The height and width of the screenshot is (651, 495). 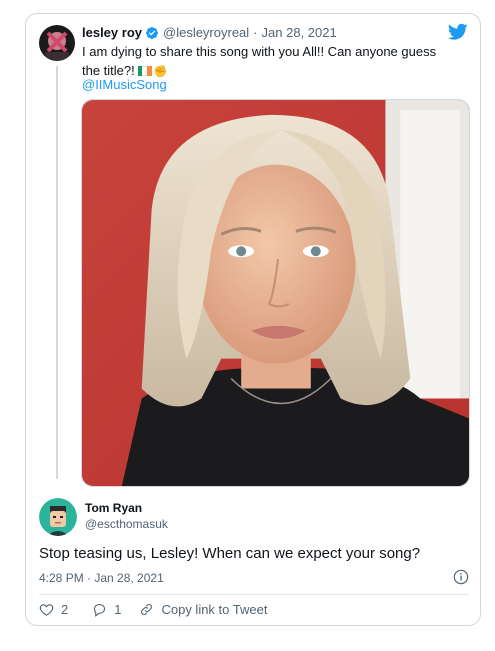 I want to click on copy-link-button: Copy link to Tweet, so click(x=203, y=609).